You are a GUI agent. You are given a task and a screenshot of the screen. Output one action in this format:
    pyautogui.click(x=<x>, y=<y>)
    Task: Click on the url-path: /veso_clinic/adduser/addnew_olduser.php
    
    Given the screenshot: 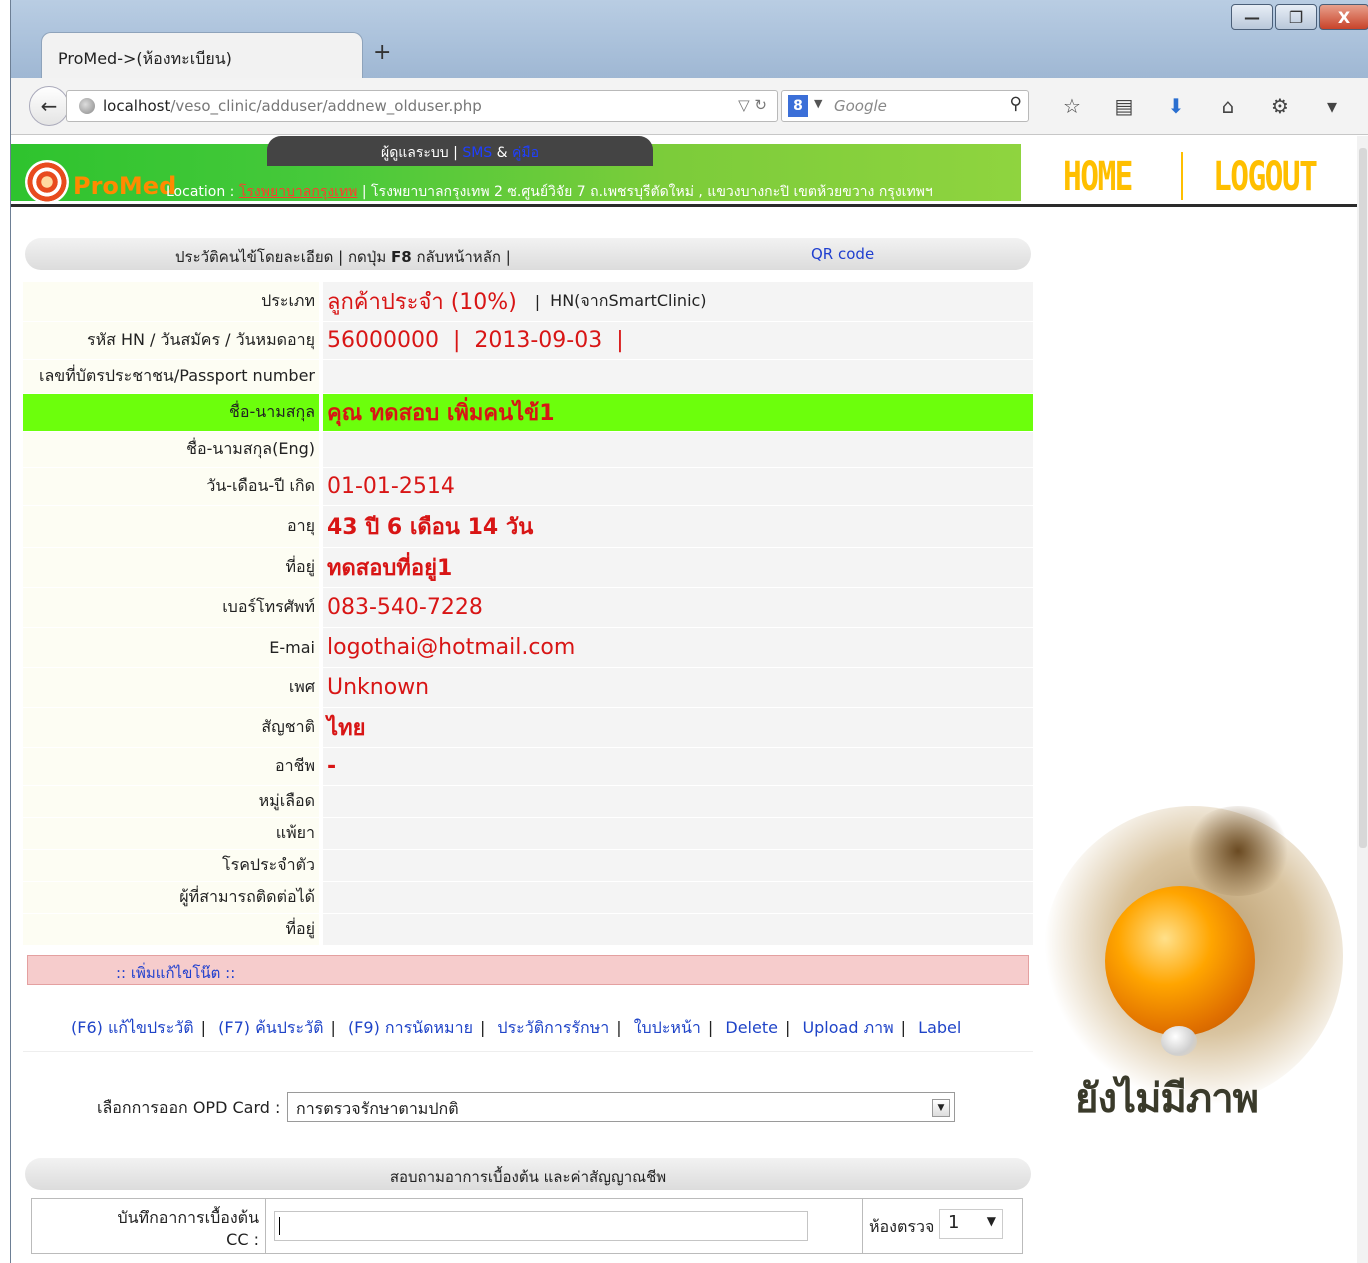 What is the action you would take?
    pyautogui.click(x=326, y=106)
    